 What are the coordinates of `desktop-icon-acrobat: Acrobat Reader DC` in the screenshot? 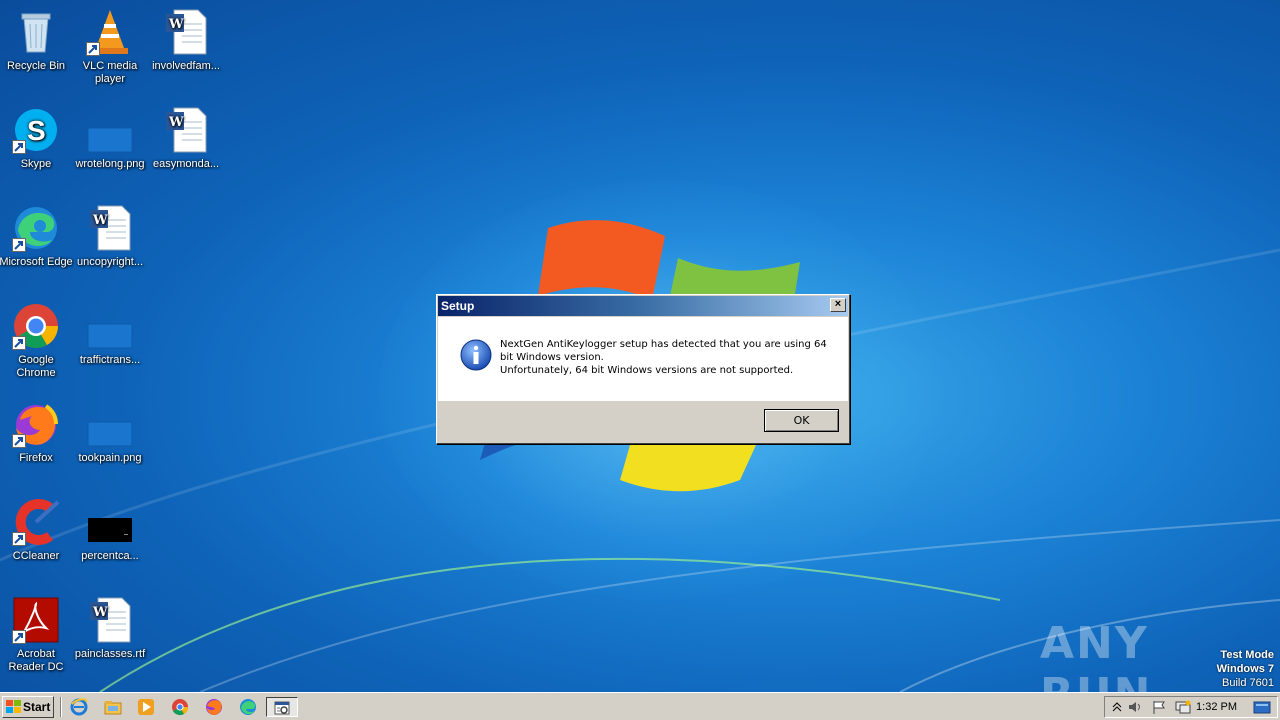 It's located at (37, 635).